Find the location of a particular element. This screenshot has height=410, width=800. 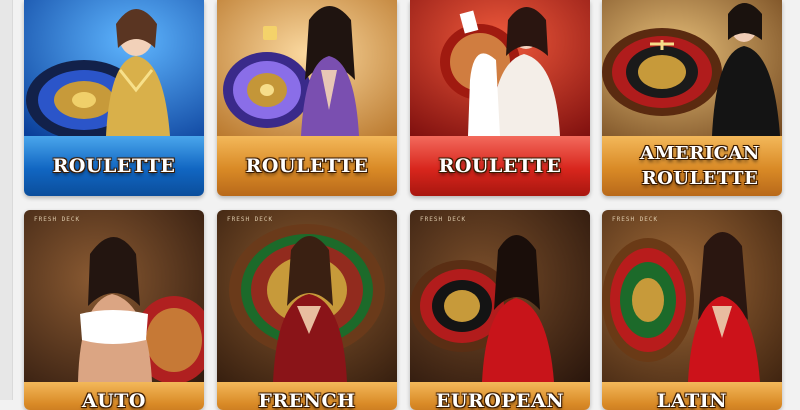

game-title: EUROPEAN is located at coordinates (500, 396).